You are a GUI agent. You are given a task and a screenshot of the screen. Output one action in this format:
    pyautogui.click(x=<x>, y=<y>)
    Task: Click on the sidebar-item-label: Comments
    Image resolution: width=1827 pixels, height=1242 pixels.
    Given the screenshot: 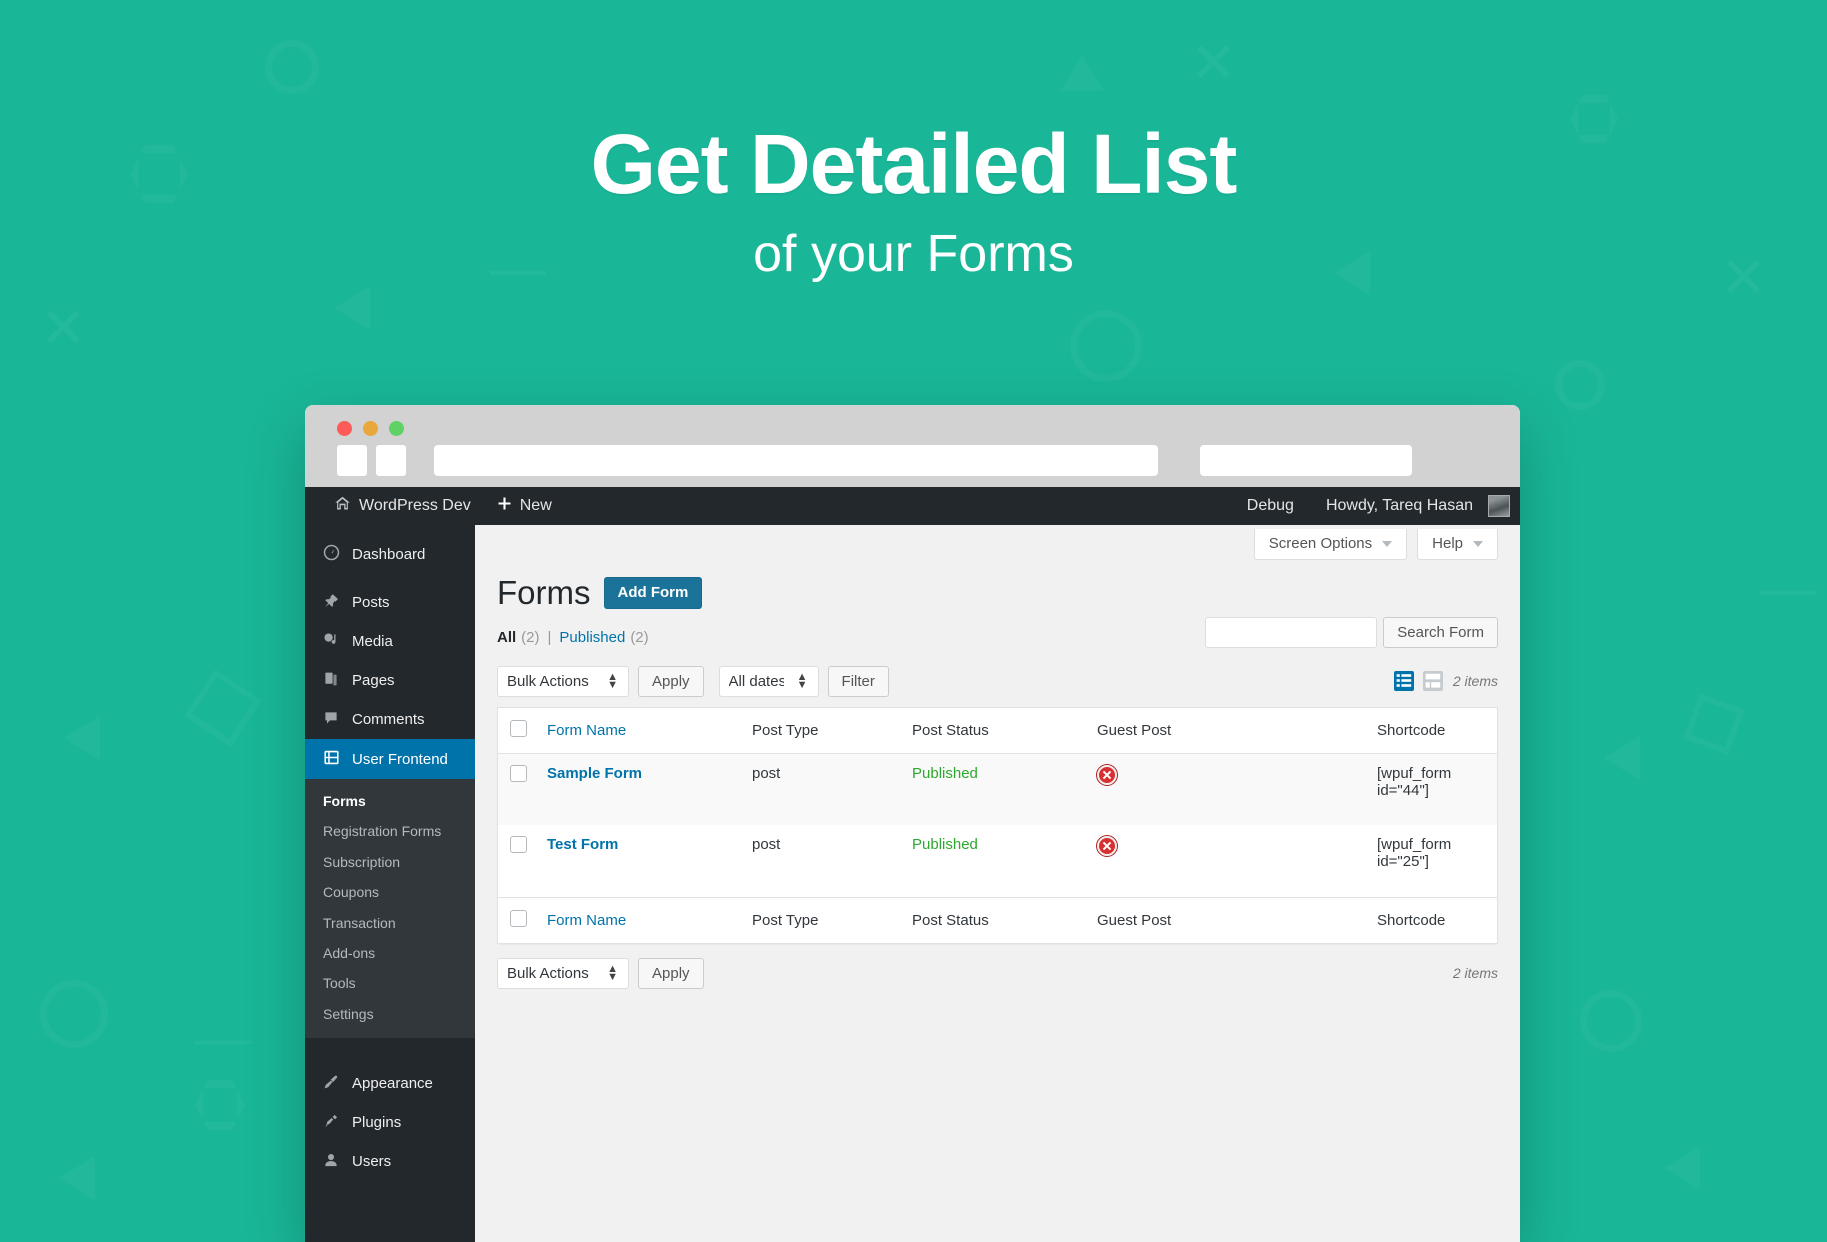 What is the action you would take?
    pyautogui.click(x=388, y=719)
    